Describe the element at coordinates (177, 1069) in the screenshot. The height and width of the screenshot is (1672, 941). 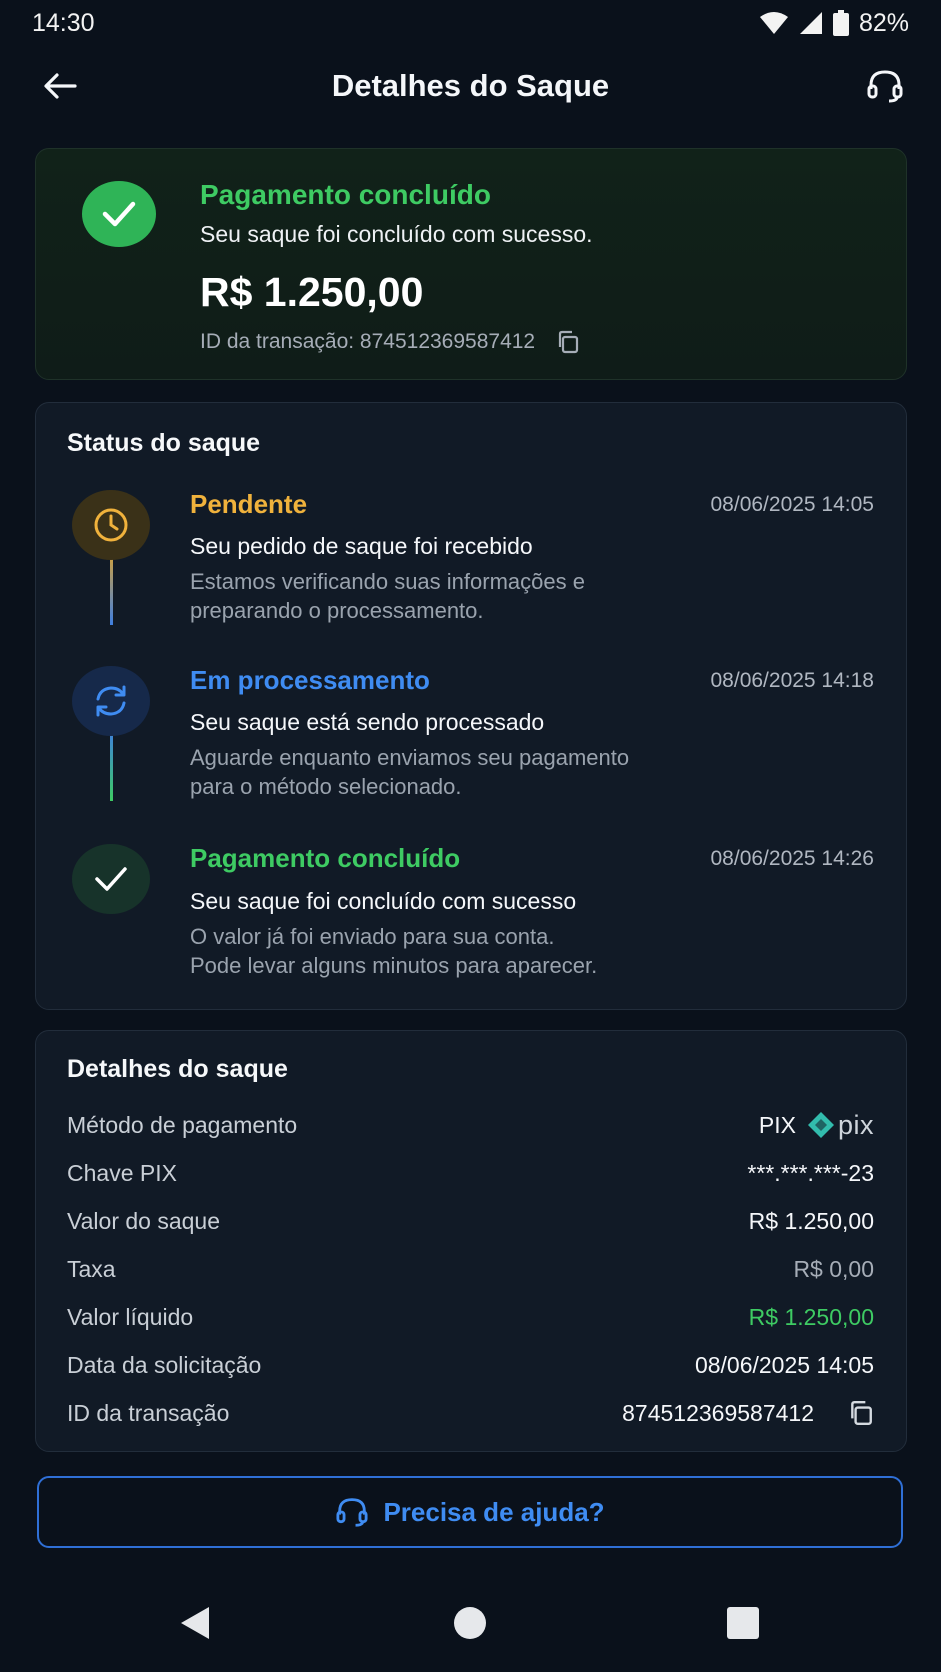
I see `details-heading: Detalhes do saque` at that location.